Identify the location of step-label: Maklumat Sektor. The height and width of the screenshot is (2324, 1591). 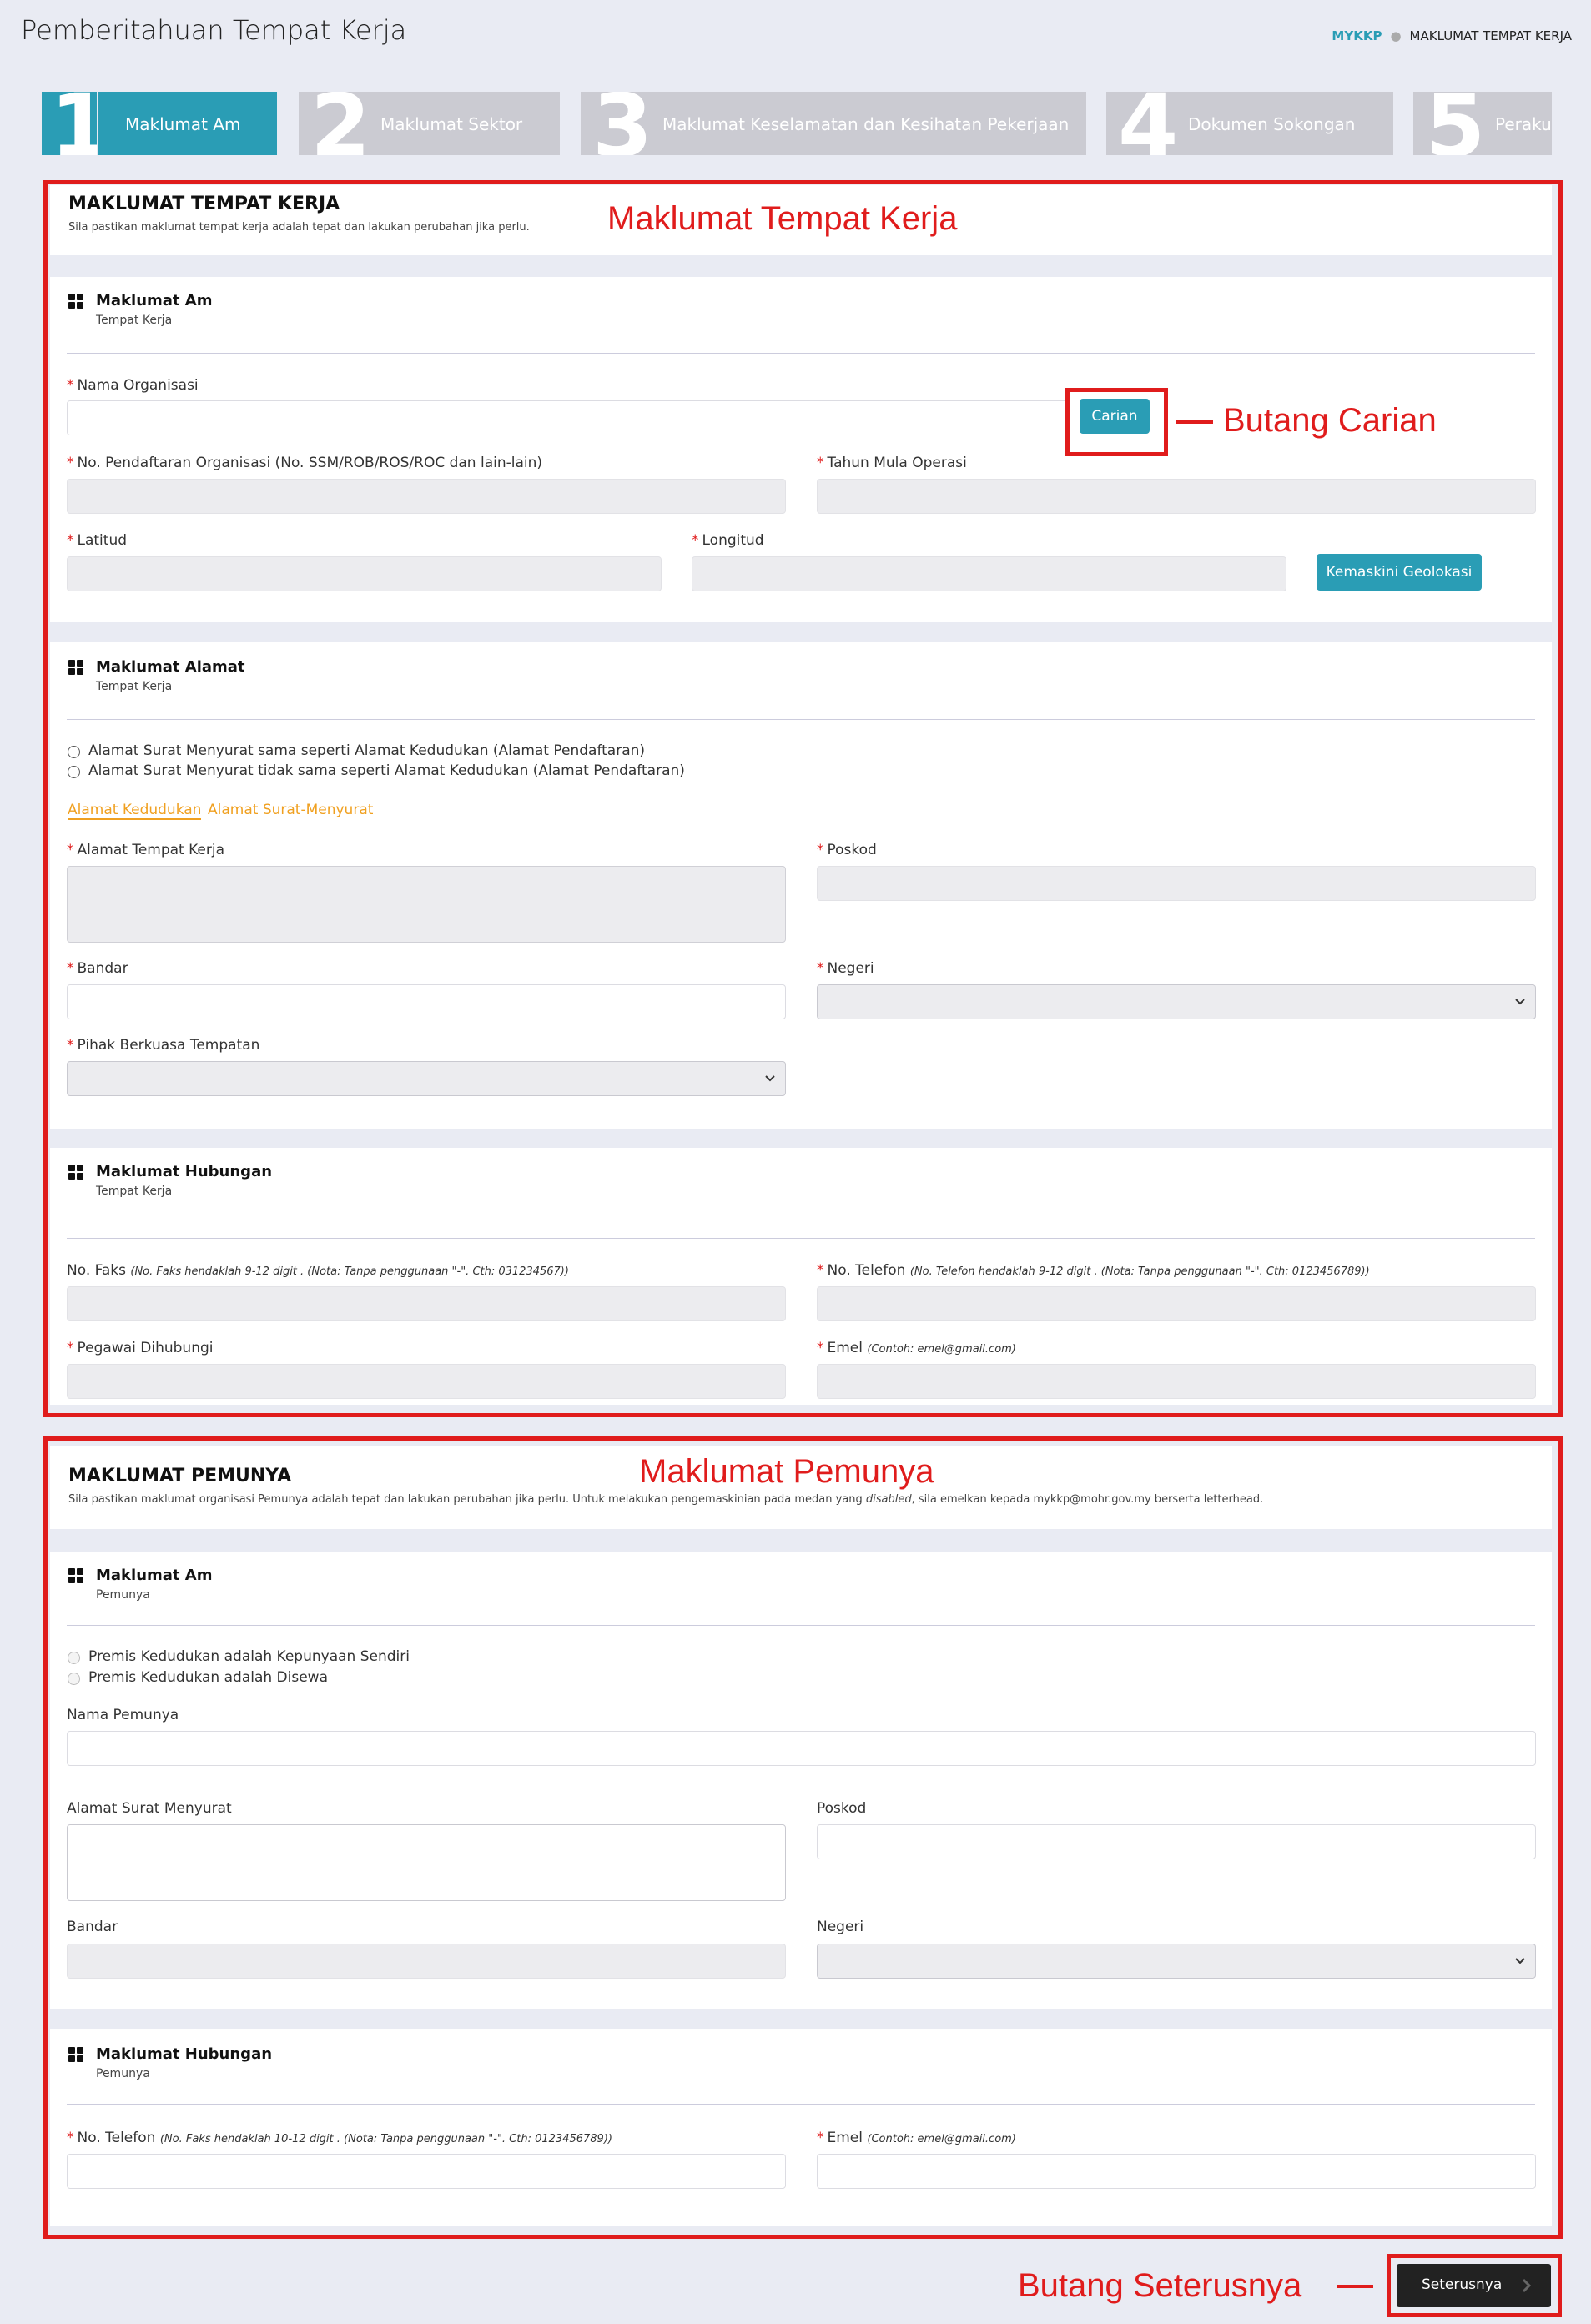
(451, 124).